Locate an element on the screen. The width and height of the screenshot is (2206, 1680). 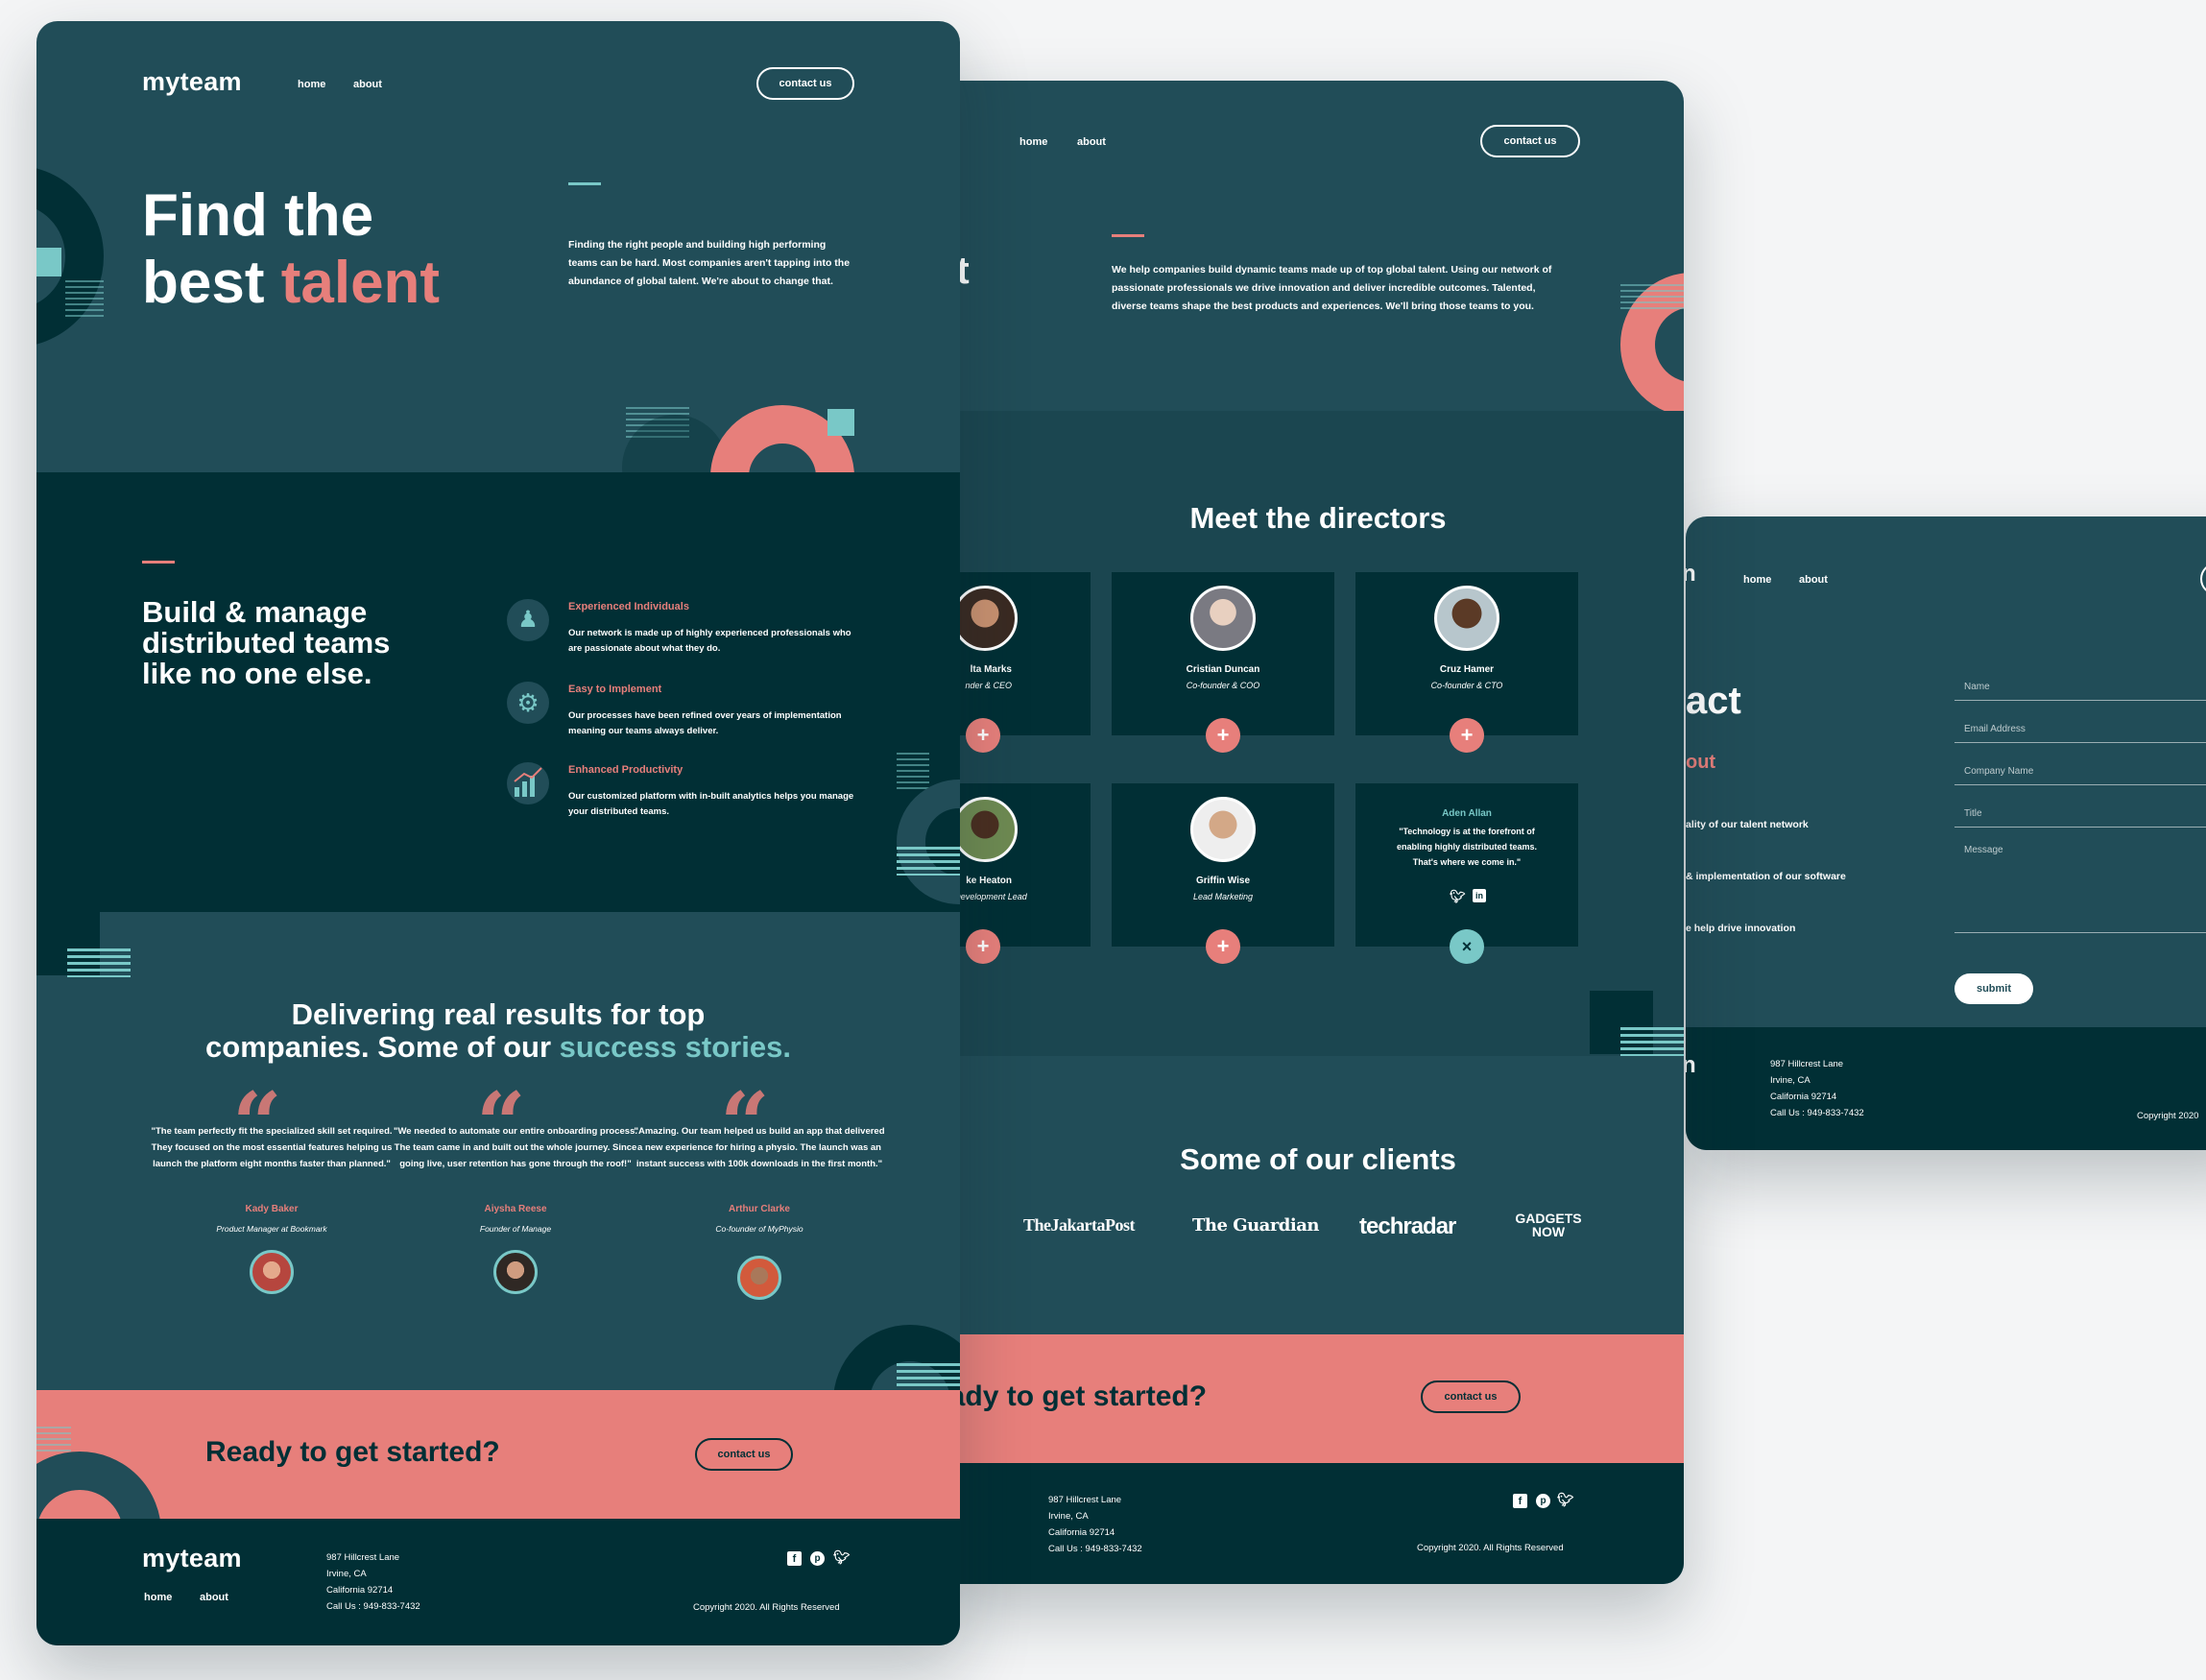
about-cta-text: eady to get started? is located at coordinates (1070, 1396).